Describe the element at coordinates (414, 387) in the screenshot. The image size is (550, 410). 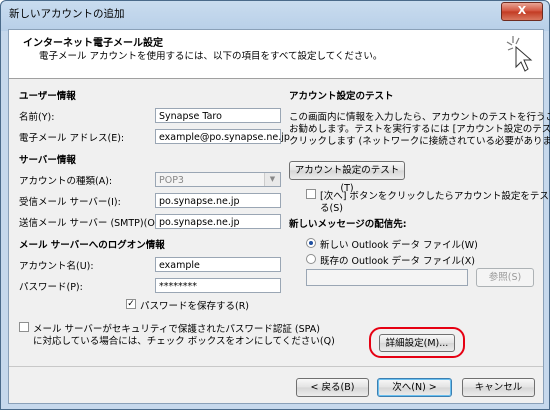
I see `next-button: 次へ(N) >` at that location.